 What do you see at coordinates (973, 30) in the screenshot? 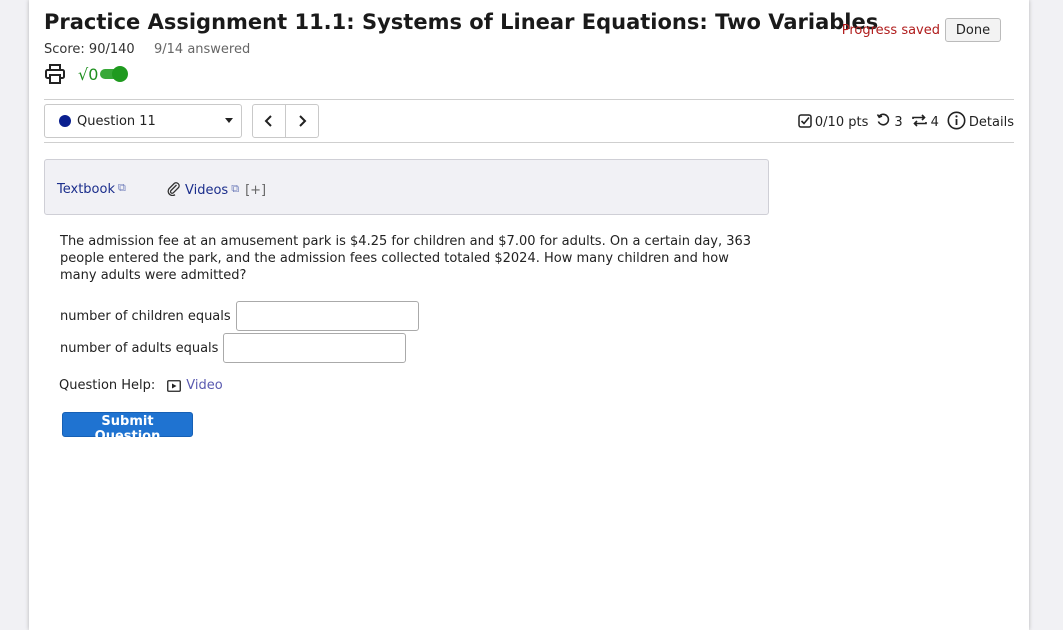
I see `done-button: Done` at bounding box center [973, 30].